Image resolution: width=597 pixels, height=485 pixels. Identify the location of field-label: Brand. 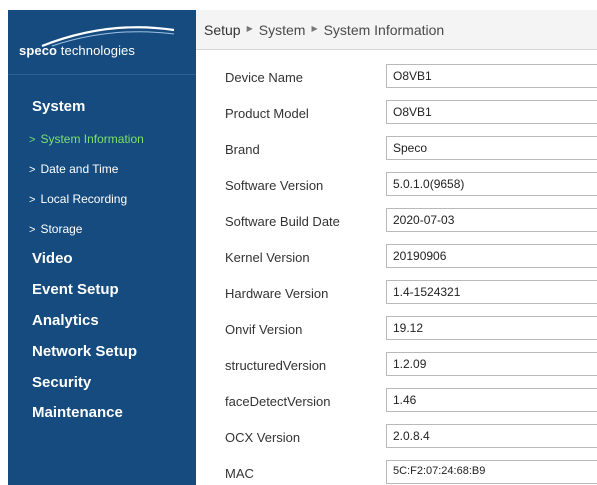
(242, 149).